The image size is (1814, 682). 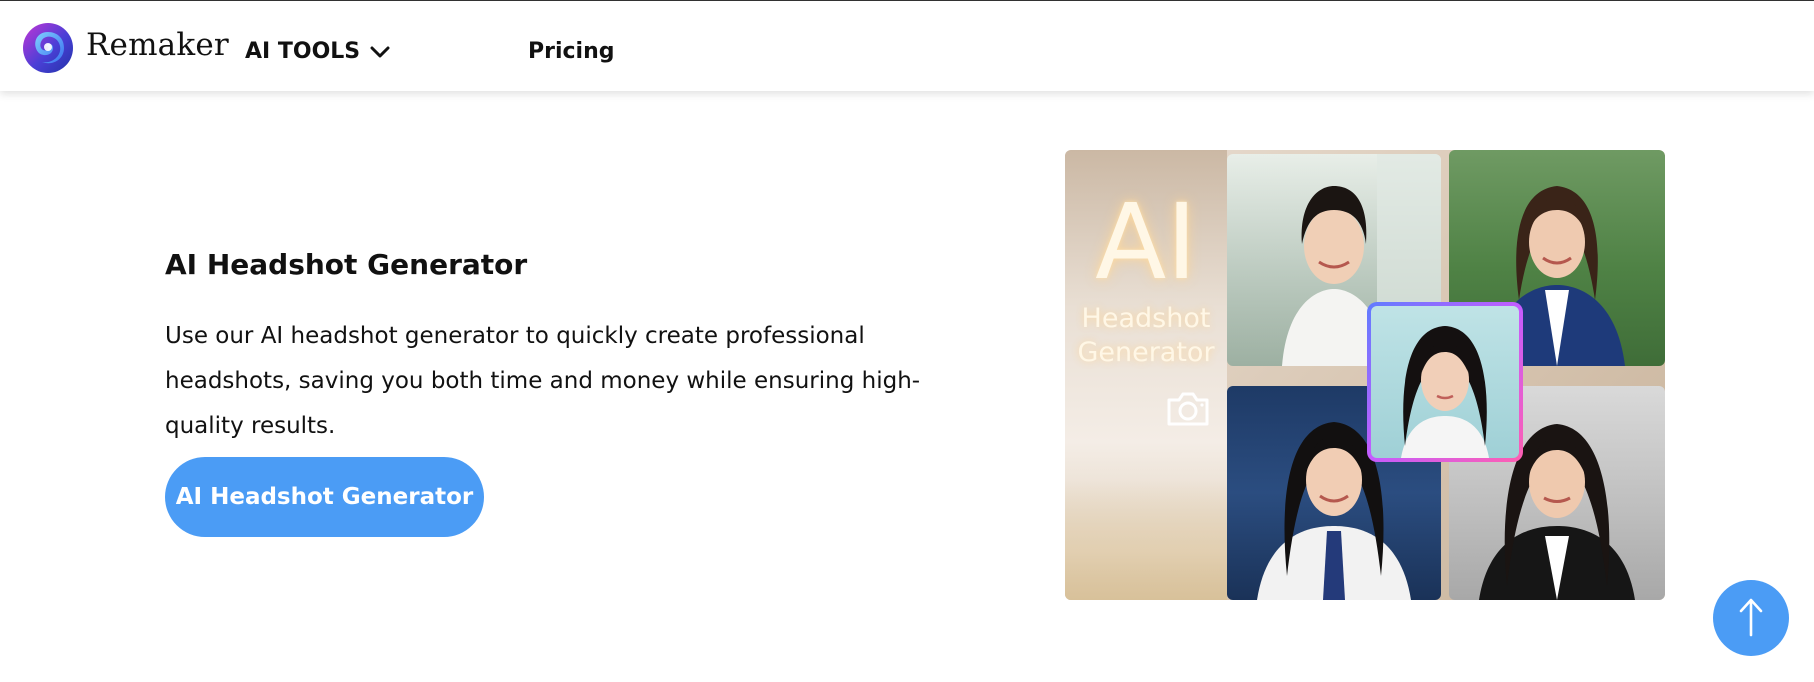 I want to click on brand-name: Remaker, so click(x=157, y=45).